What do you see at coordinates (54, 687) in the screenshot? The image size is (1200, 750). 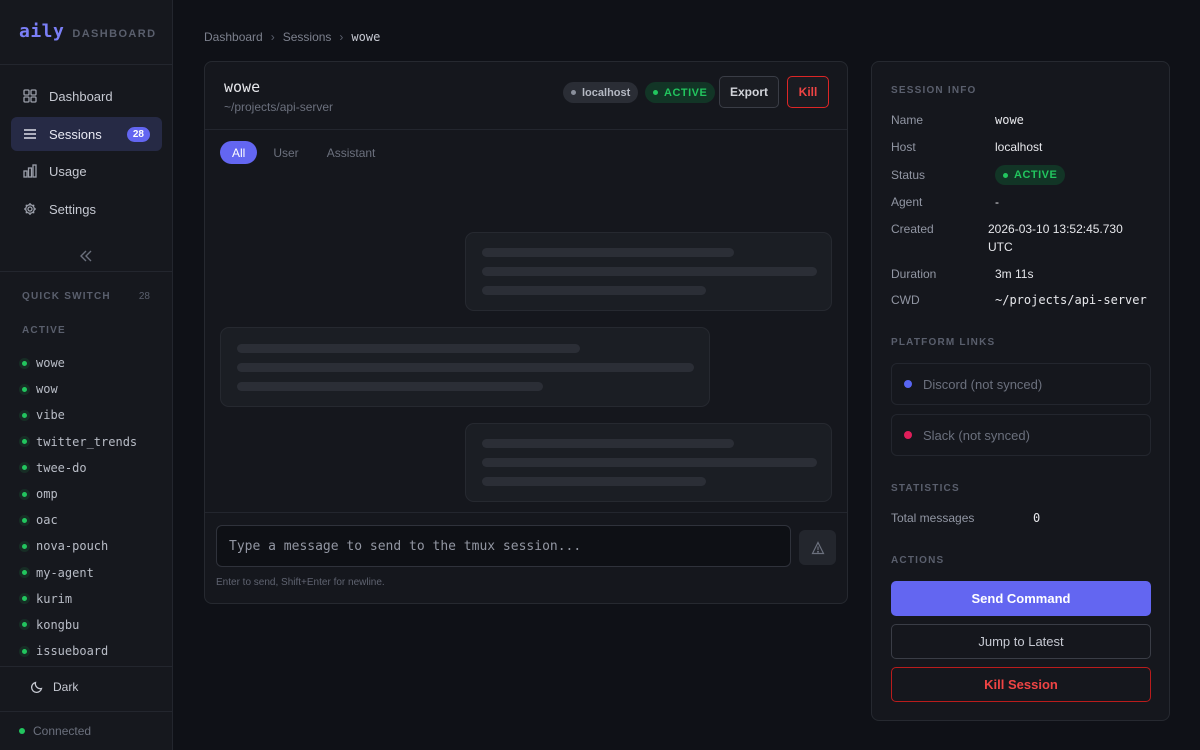 I see `theme-toggle-button: Dark` at bounding box center [54, 687].